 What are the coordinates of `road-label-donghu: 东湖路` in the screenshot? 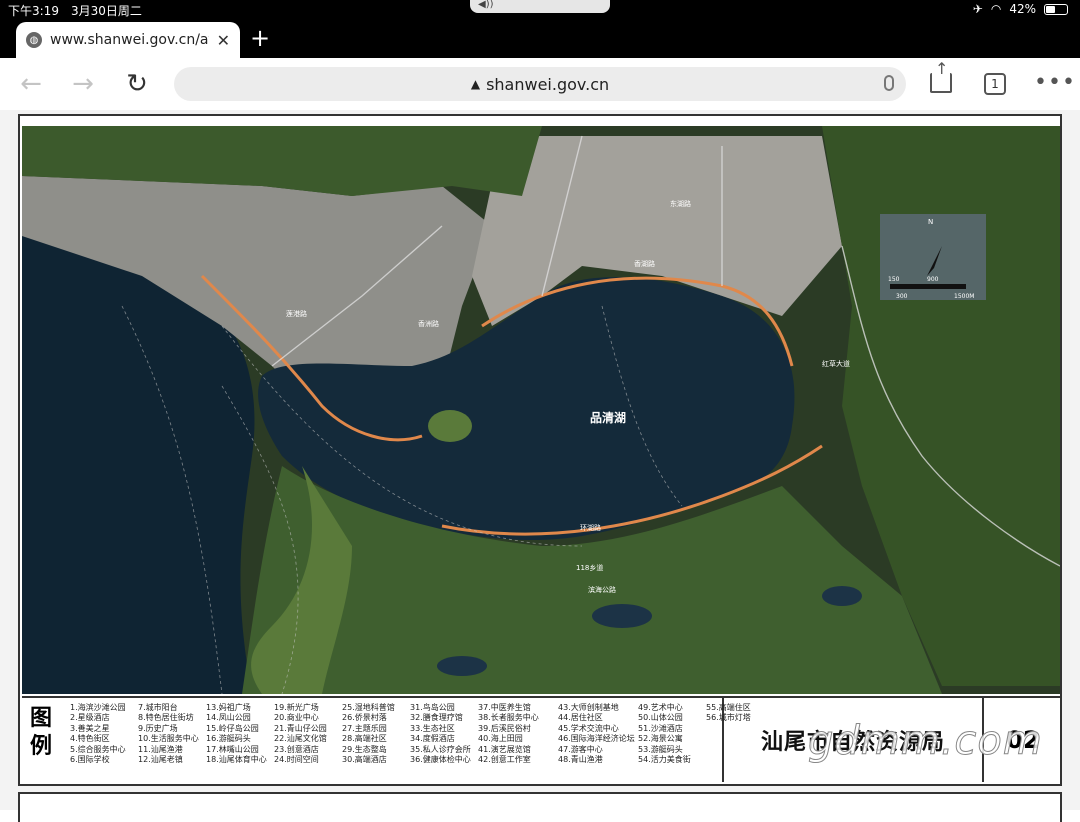 It's located at (680, 203).